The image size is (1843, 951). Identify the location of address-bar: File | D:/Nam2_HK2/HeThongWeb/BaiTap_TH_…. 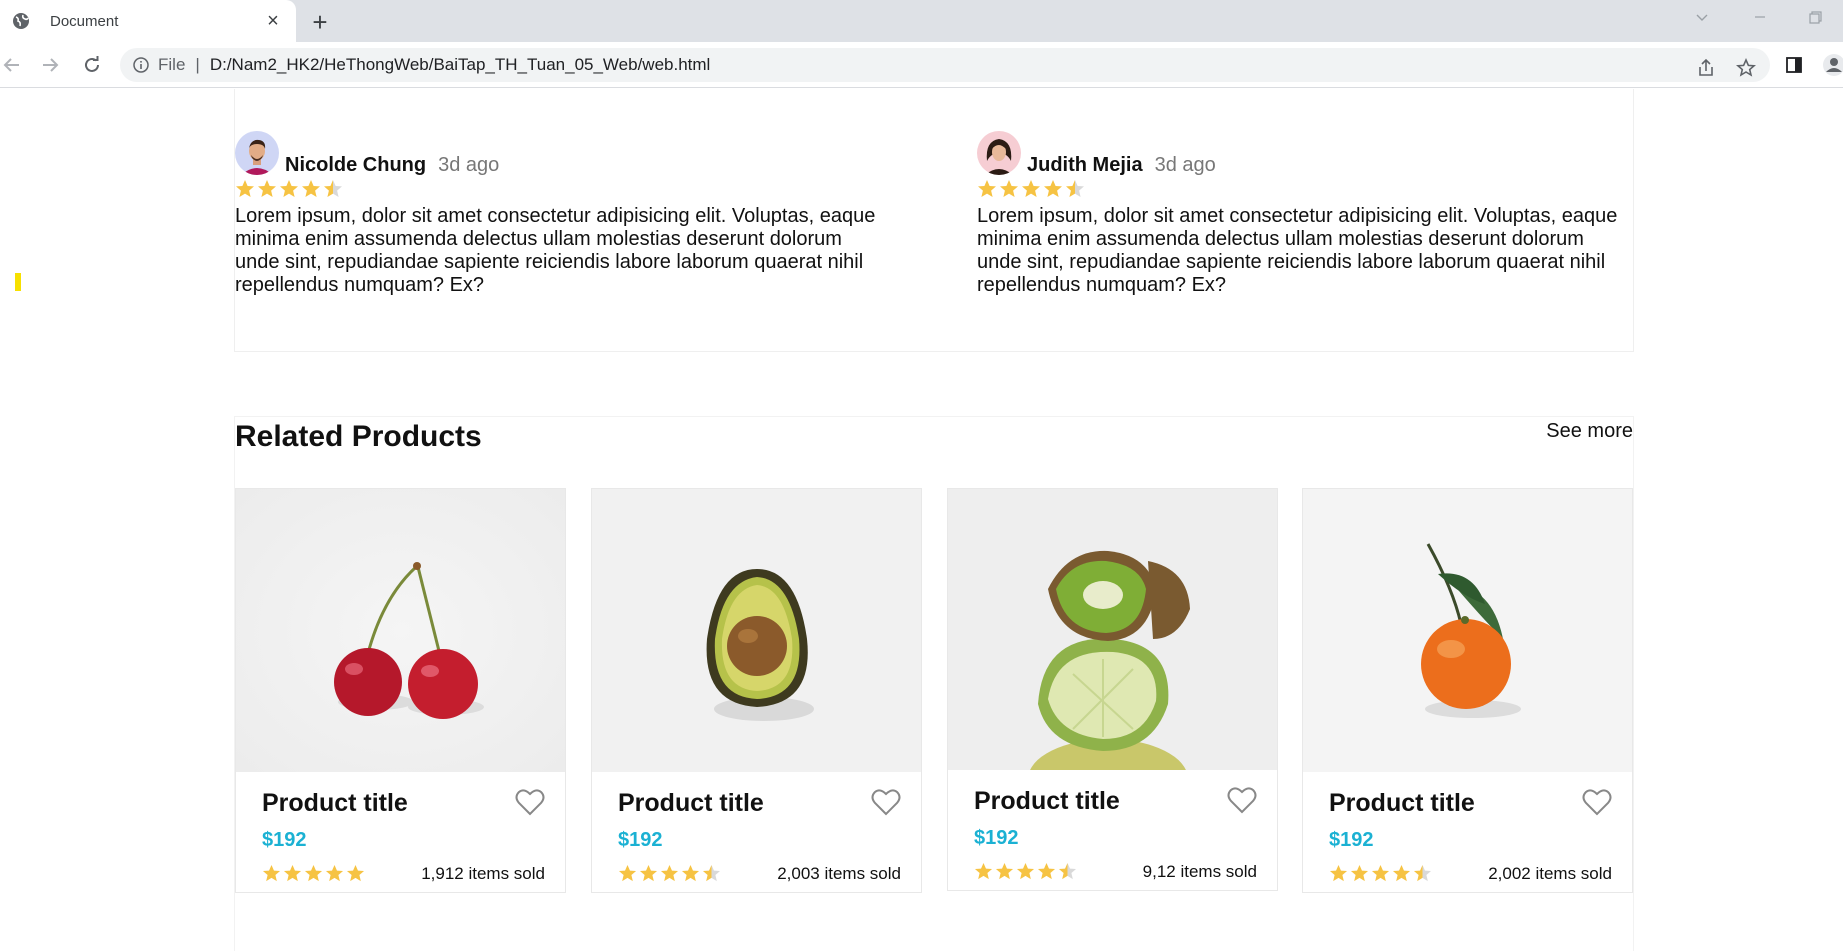
(945, 65).